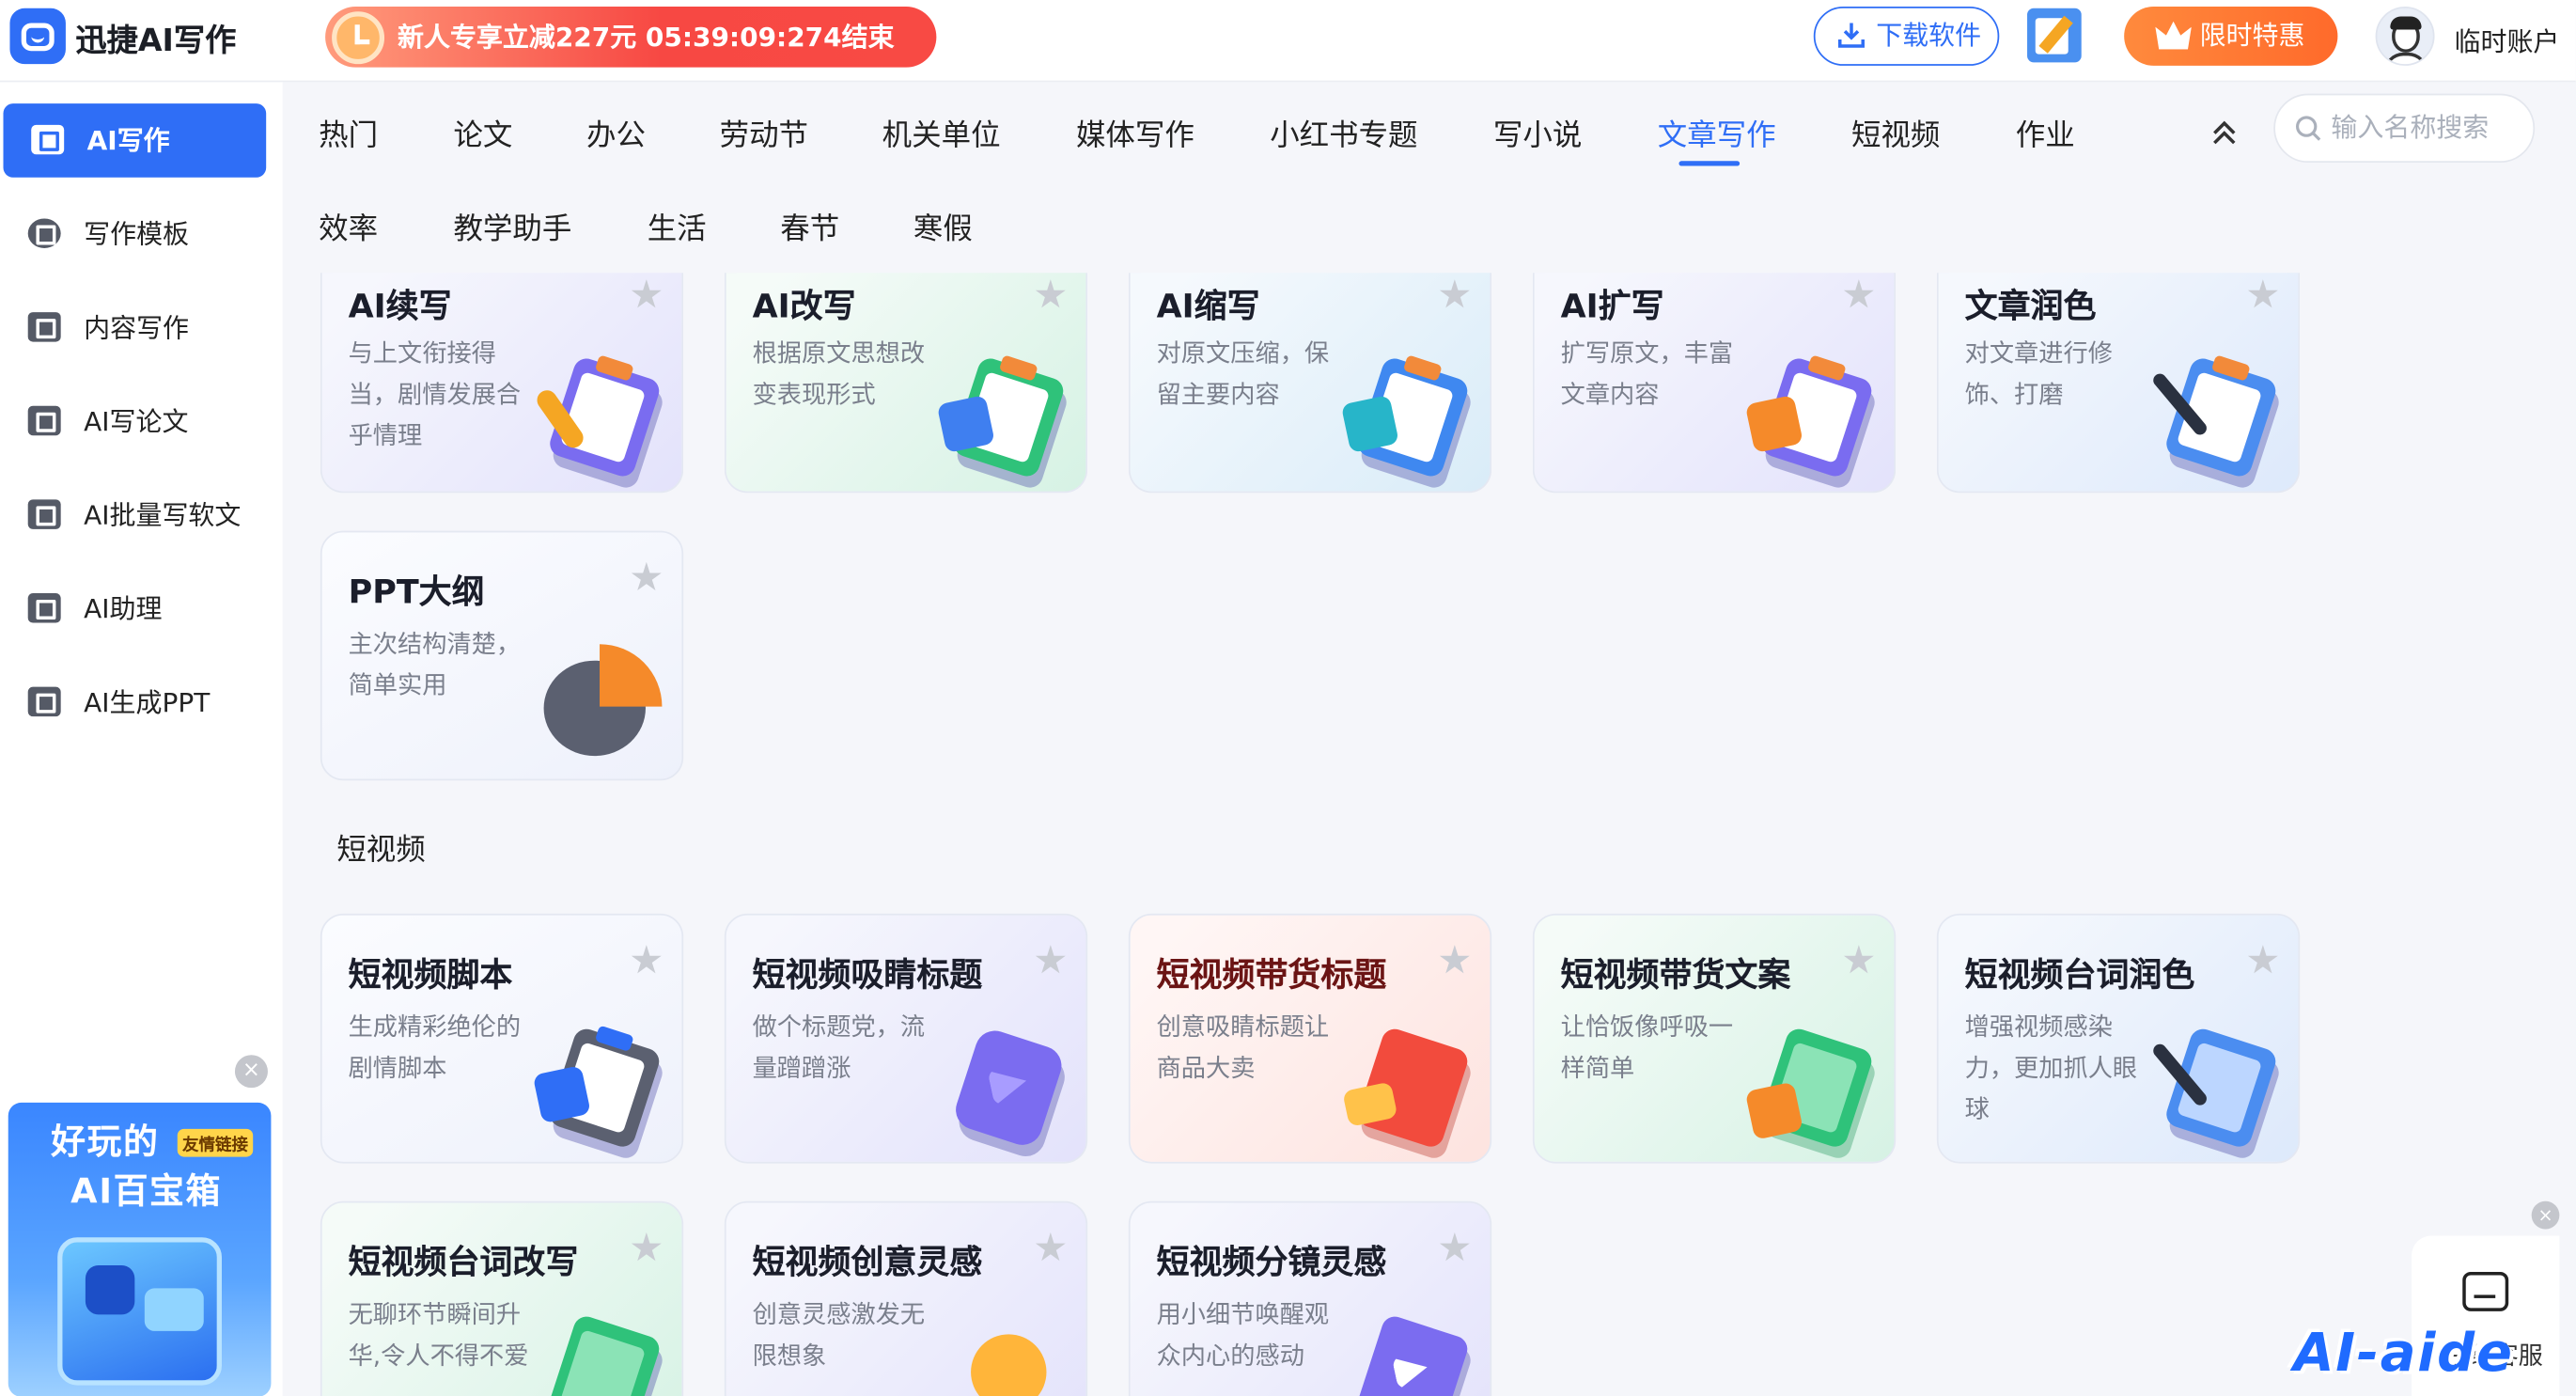 This screenshot has height=1396, width=2576. I want to click on tab-novel: 写小说, so click(1537, 133).